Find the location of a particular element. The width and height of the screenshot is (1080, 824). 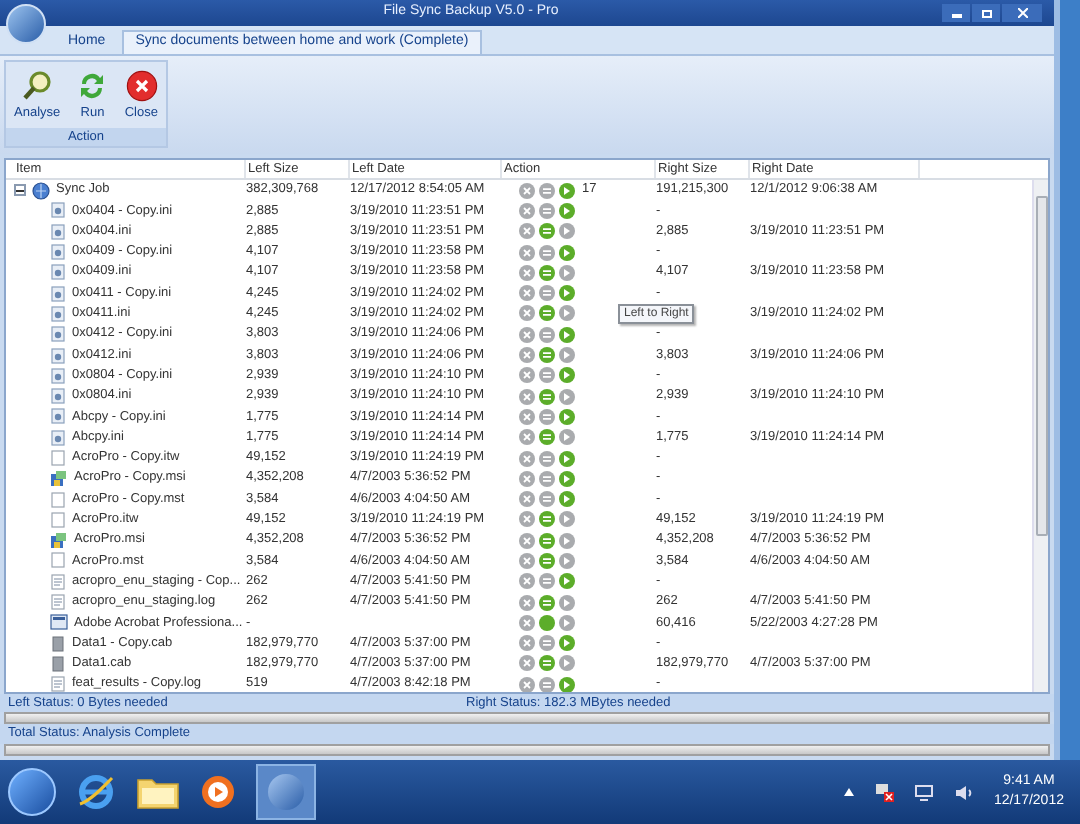

close-window-button is located at coordinates (1022, 13).